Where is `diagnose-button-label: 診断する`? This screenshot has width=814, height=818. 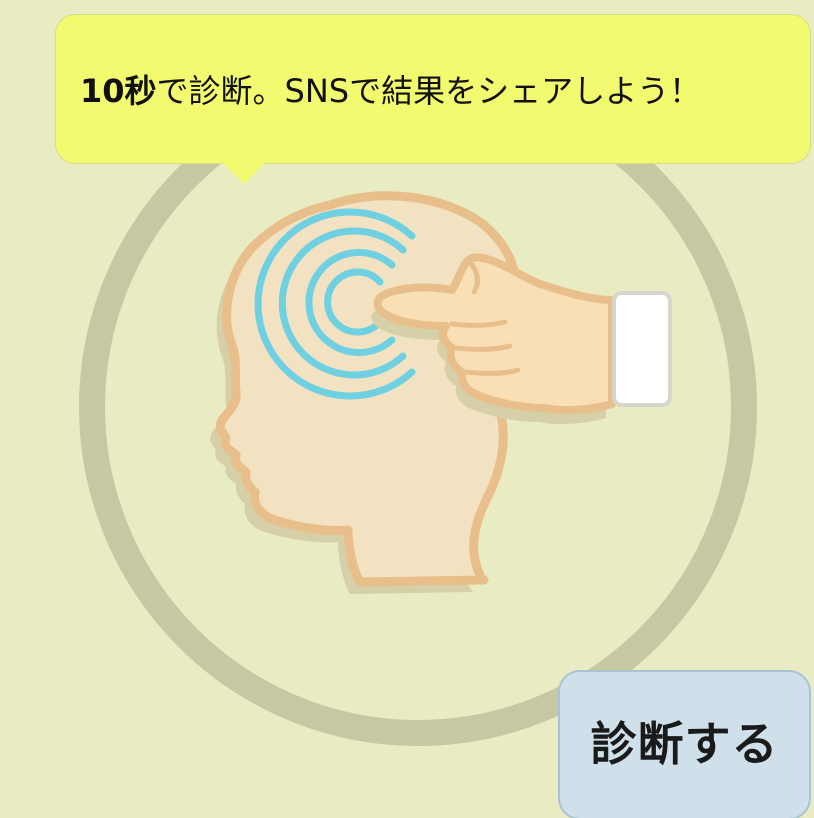
diagnose-button-label: 診断する is located at coordinates (684, 744).